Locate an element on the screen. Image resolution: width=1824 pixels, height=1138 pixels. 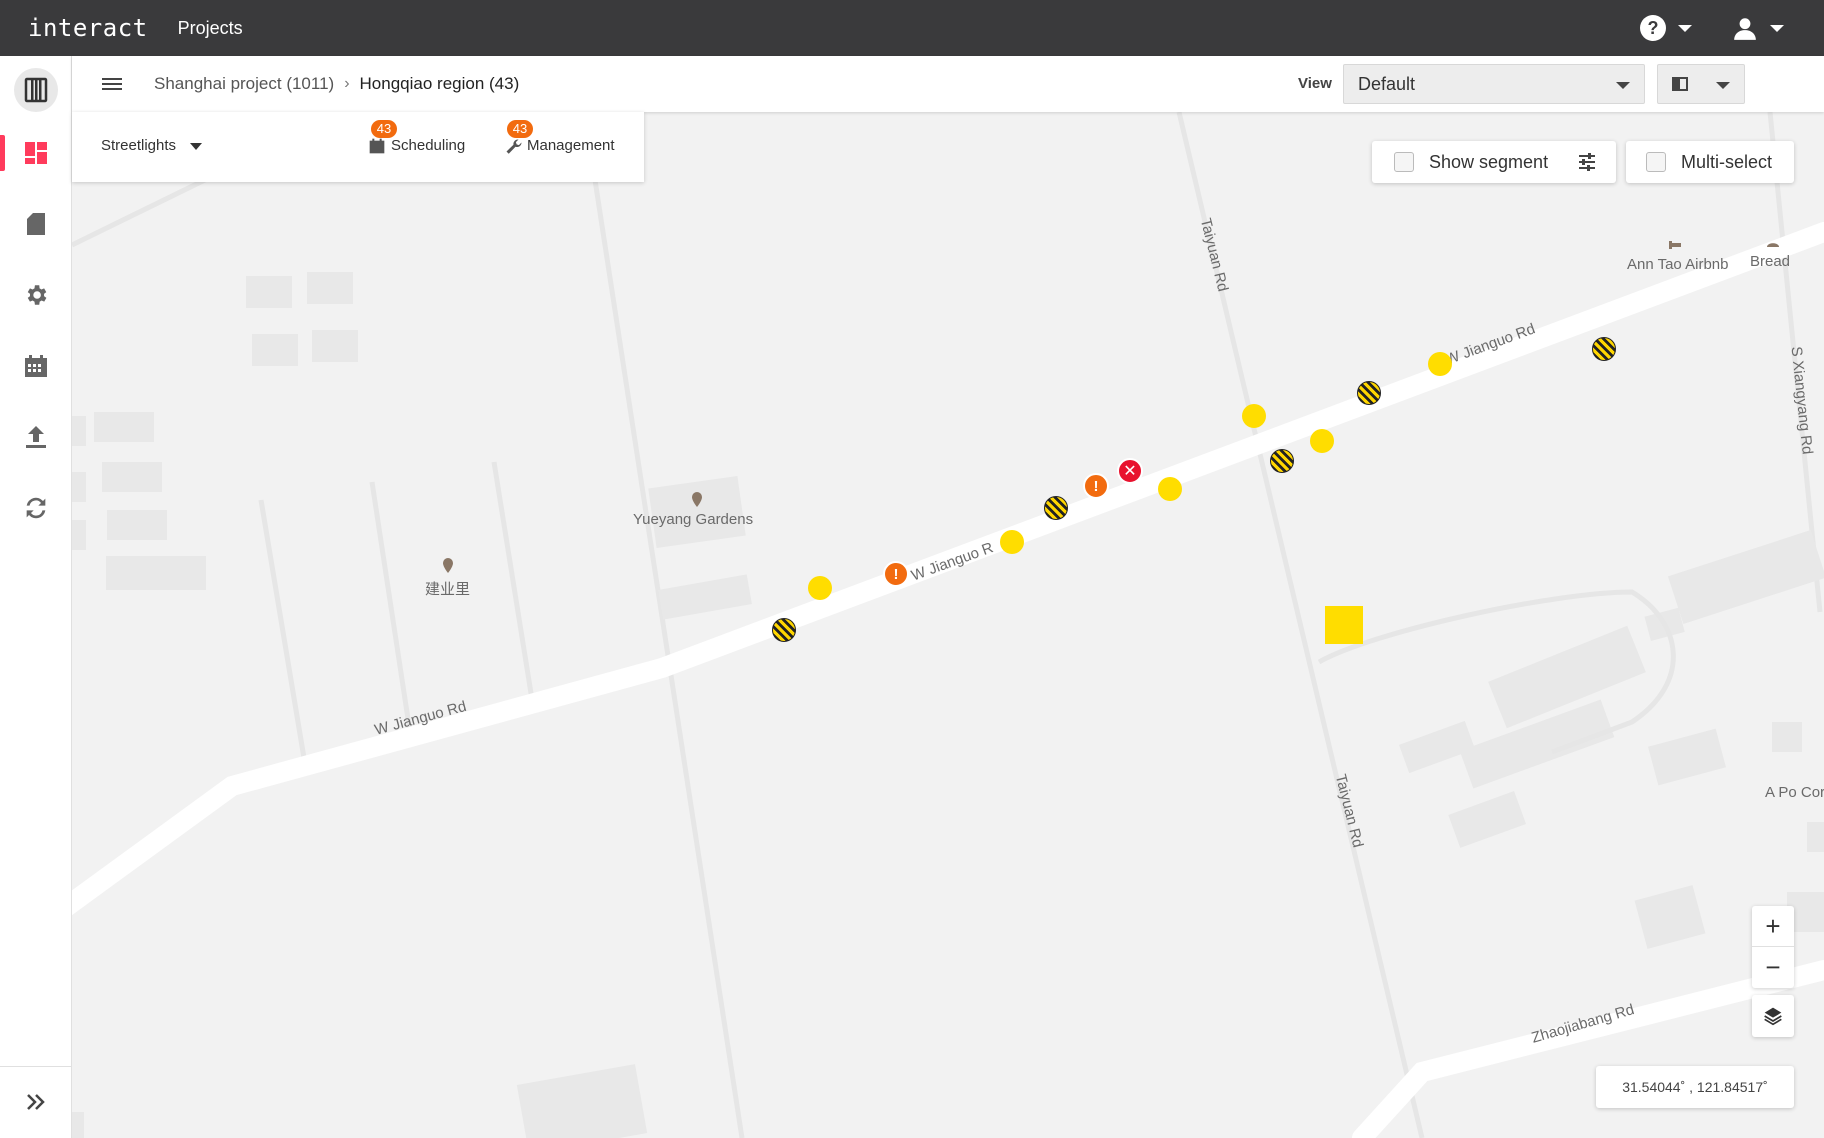
rail-item-documents is located at coordinates (36, 224).